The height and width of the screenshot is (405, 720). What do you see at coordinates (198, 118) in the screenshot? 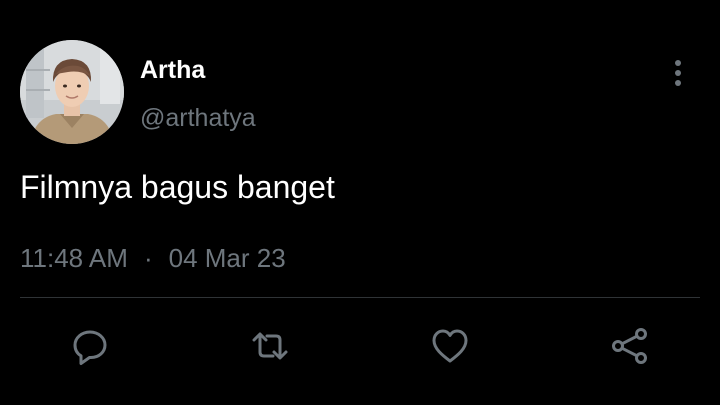
I see `username-handle: @arthatya` at bounding box center [198, 118].